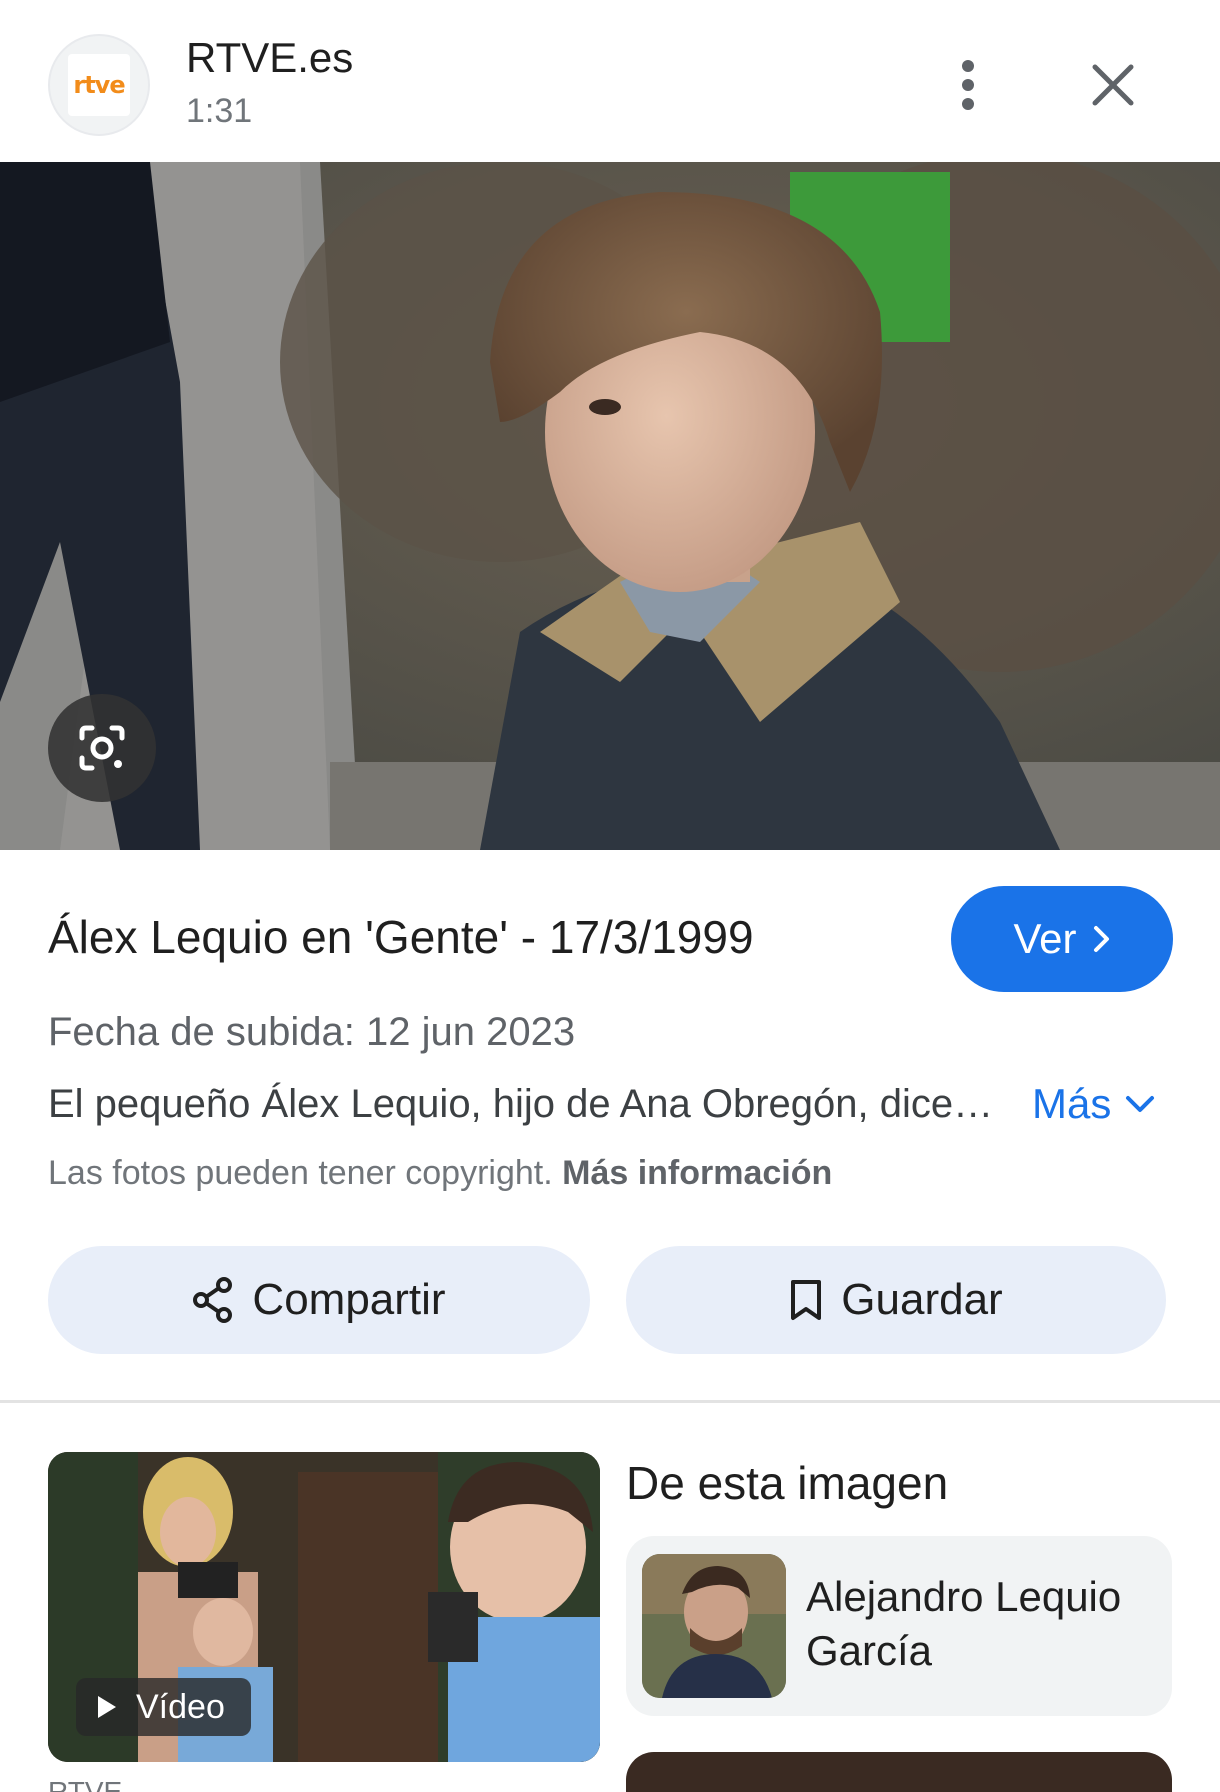 The image size is (1220, 1792). What do you see at coordinates (180, 1706) in the screenshot?
I see `video-badge-label: Vídeo` at bounding box center [180, 1706].